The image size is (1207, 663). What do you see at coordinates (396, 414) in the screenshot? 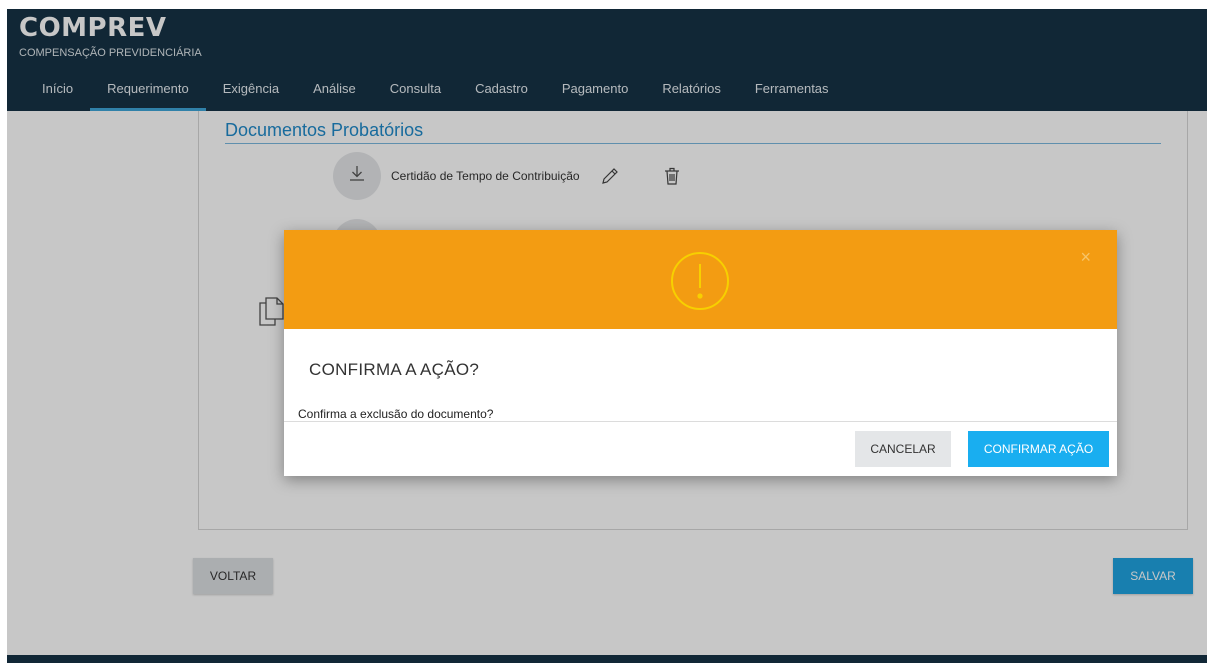
I see `dialog-message: Confirma a exclusão do documento?` at bounding box center [396, 414].